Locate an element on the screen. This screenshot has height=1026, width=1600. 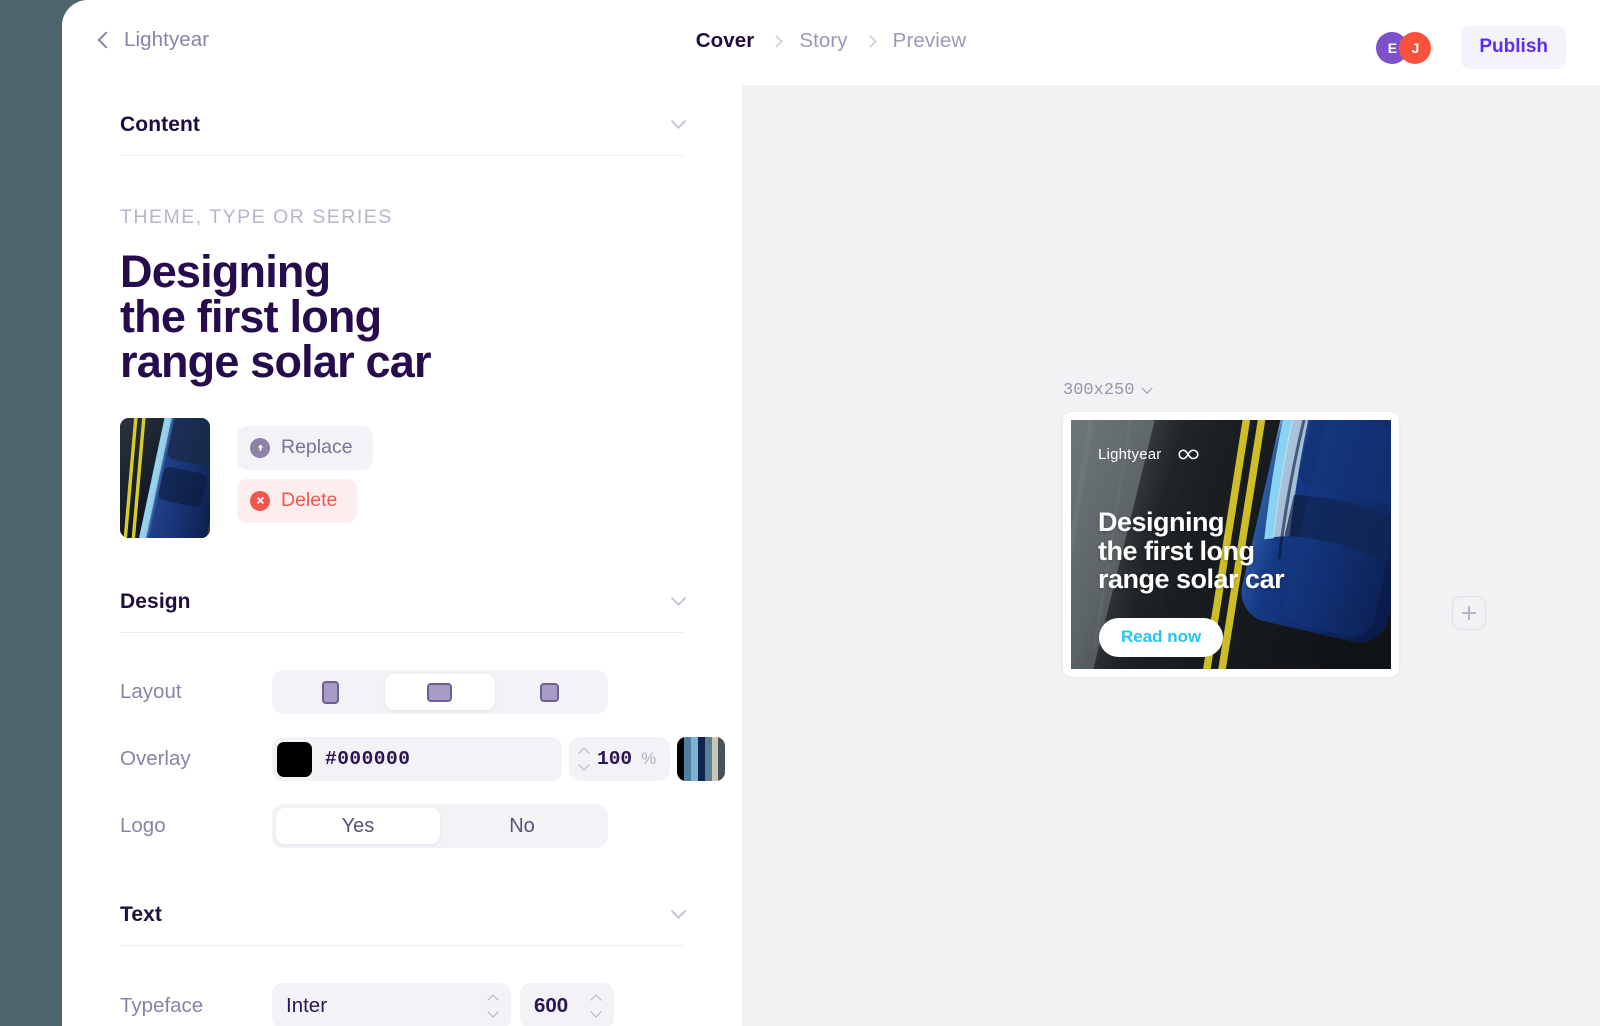
logo-segmented-control: Yes No is located at coordinates (440, 826).